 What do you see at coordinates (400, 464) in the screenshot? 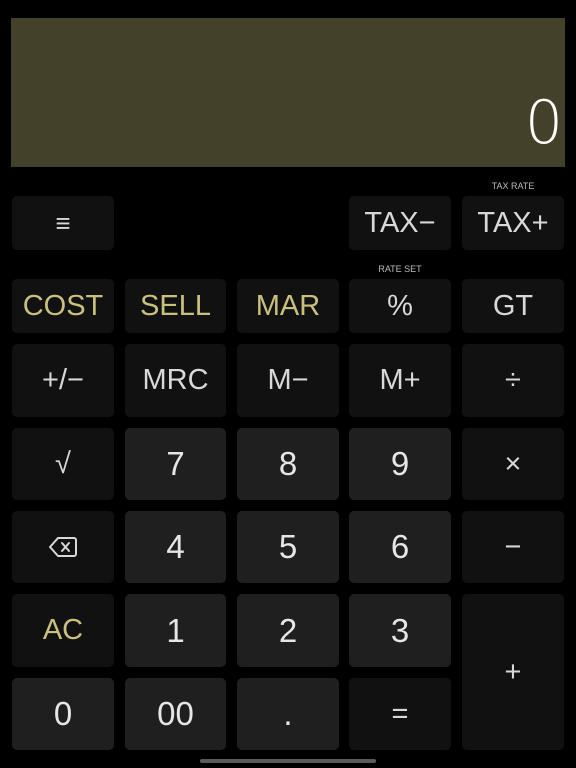
I see `digit-9-button: 9` at bounding box center [400, 464].